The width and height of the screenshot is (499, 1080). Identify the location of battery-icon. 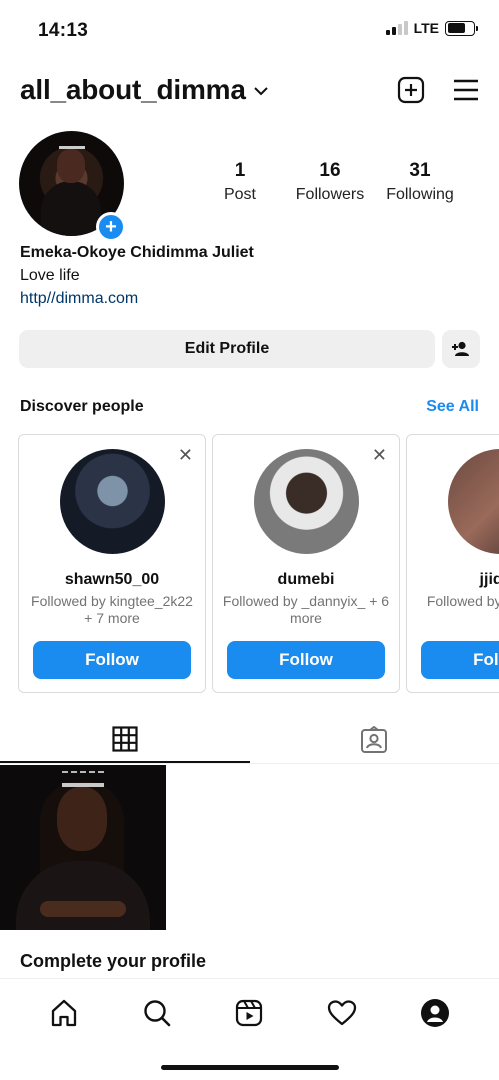
(461, 28).